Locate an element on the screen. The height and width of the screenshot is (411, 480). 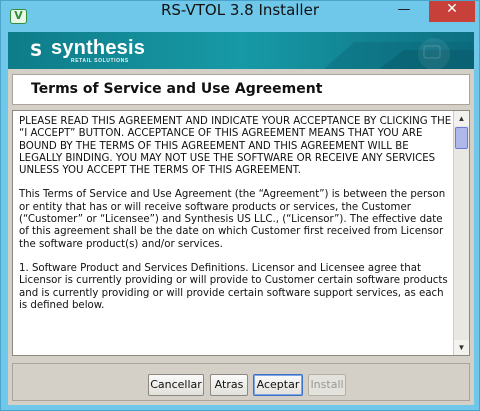
heading-panel: Terms of Service and Use Agreement is located at coordinates (241, 89).